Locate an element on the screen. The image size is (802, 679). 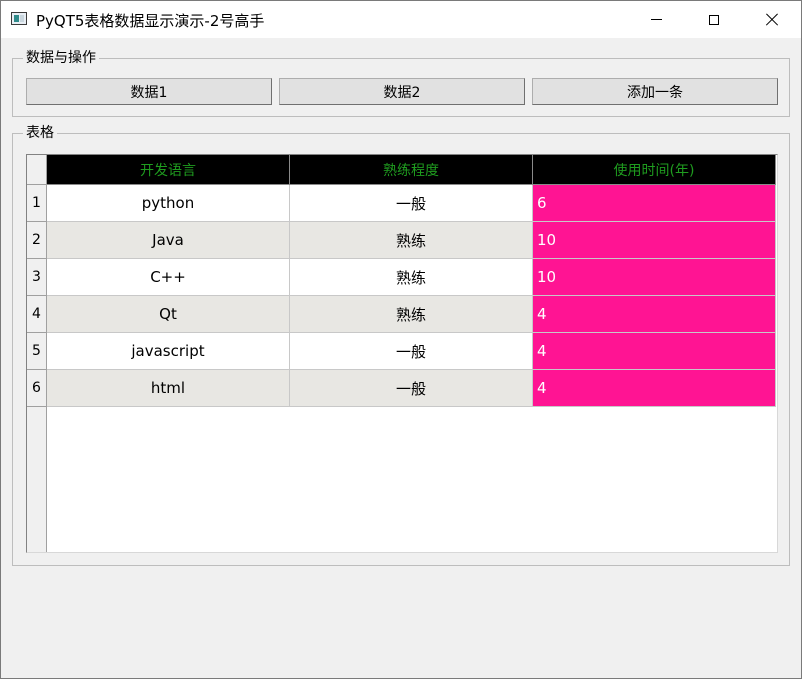
close-icon is located at coordinates (772, 20).